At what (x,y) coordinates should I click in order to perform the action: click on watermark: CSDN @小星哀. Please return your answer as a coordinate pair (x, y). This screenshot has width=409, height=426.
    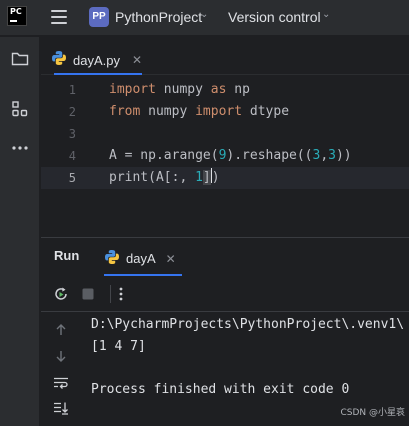
    Looking at the image, I should click on (372, 413).